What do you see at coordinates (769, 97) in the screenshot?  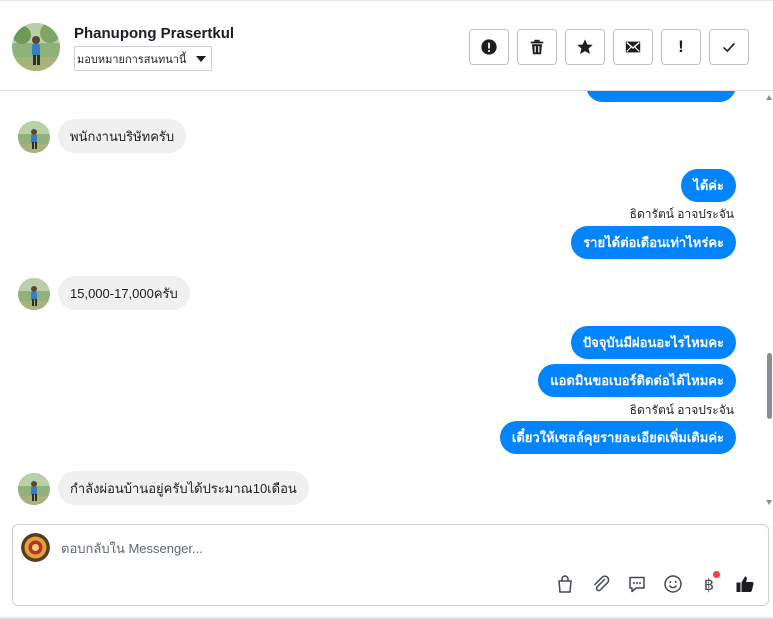 I see `scroll-up-arrow-icon` at bounding box center [769, 97].